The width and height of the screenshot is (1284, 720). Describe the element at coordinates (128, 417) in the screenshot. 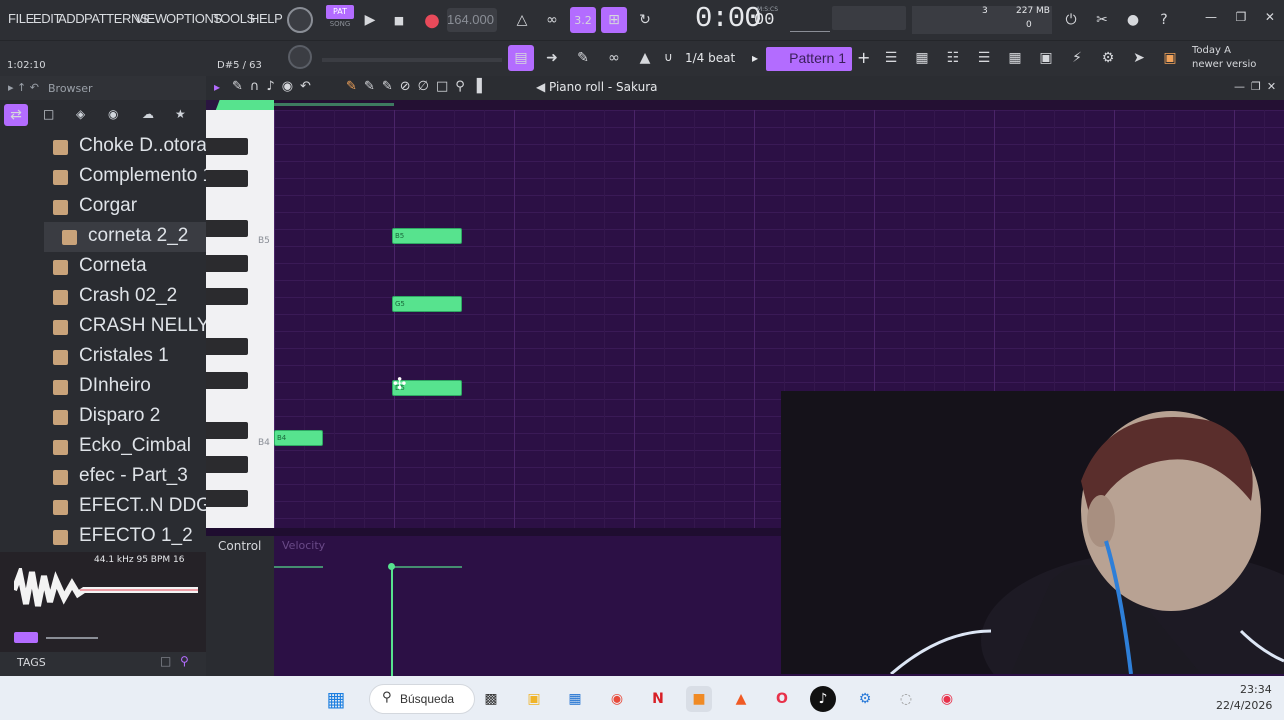

I see `browser-item: Disparo 2` at that location.